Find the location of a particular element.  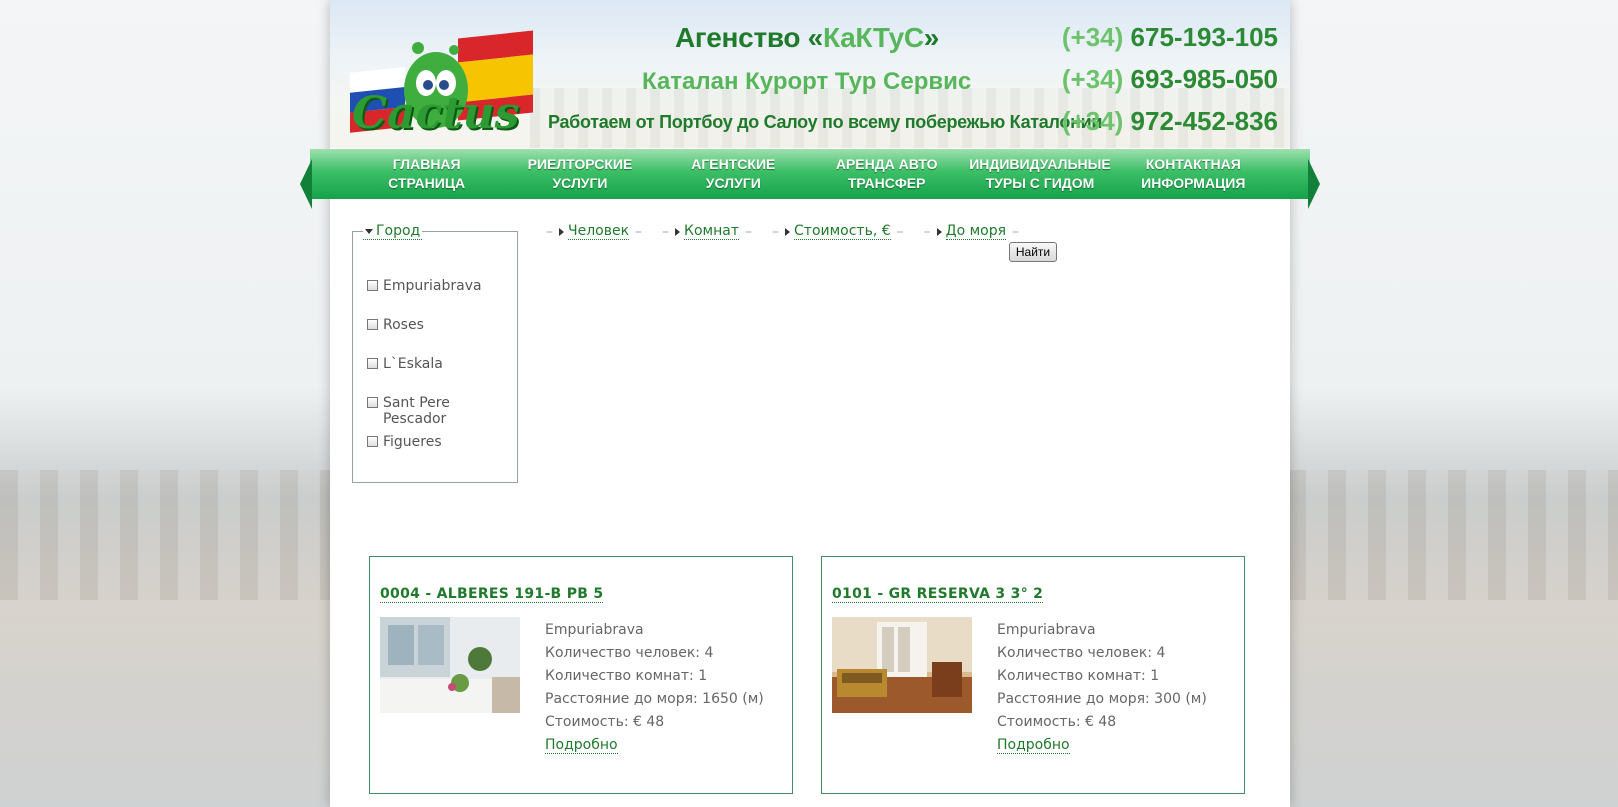

city-option: Figueres is located at coordinates (442, 453).